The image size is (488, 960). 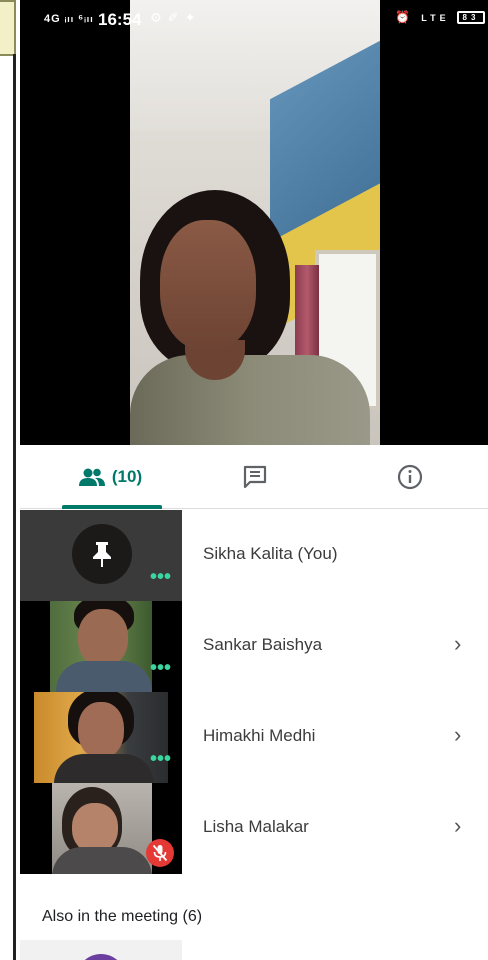 I want to click on chat-icon, so click(x=255, y=477).